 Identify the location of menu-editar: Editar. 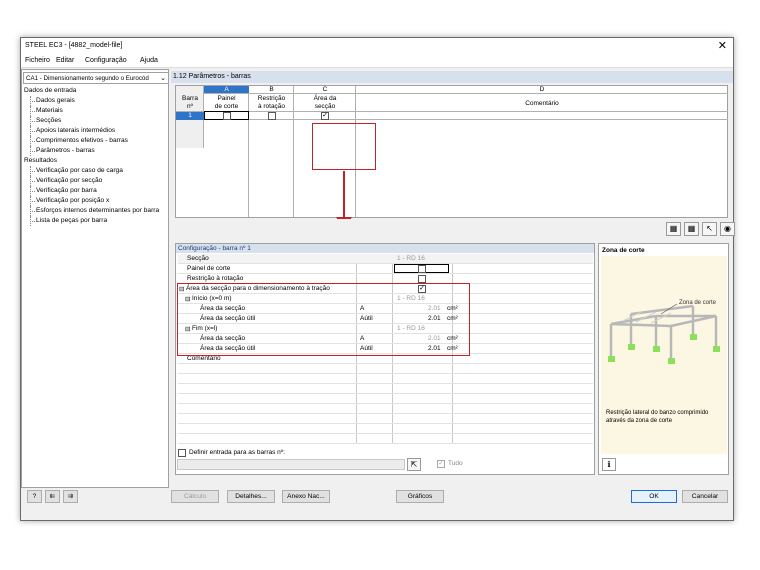
(65, 60).